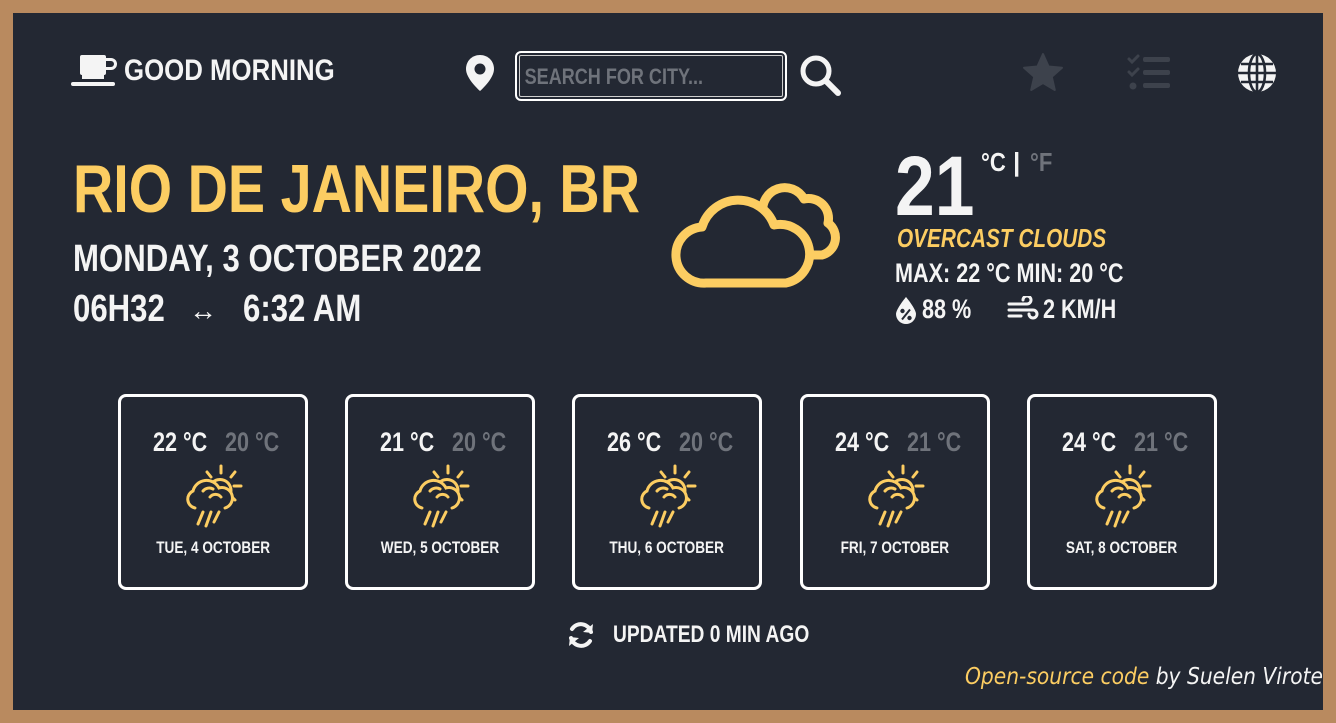  I want to click on refresh-icon, so click(581, 635).